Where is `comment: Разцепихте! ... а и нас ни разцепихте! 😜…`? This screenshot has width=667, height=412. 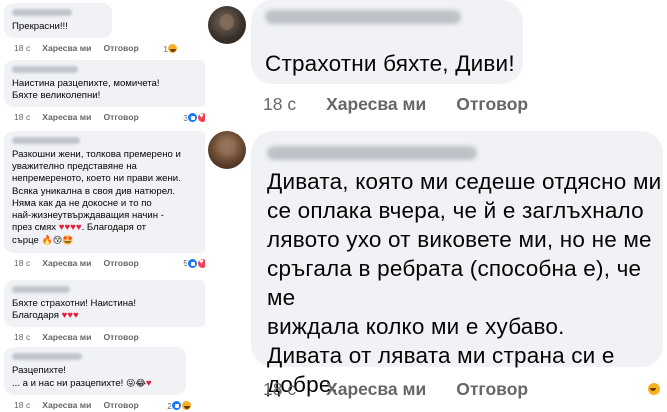 comment: Разцепихте! ... а и нас ни разцепихте! 😜… is located at coordinates (99, 379).